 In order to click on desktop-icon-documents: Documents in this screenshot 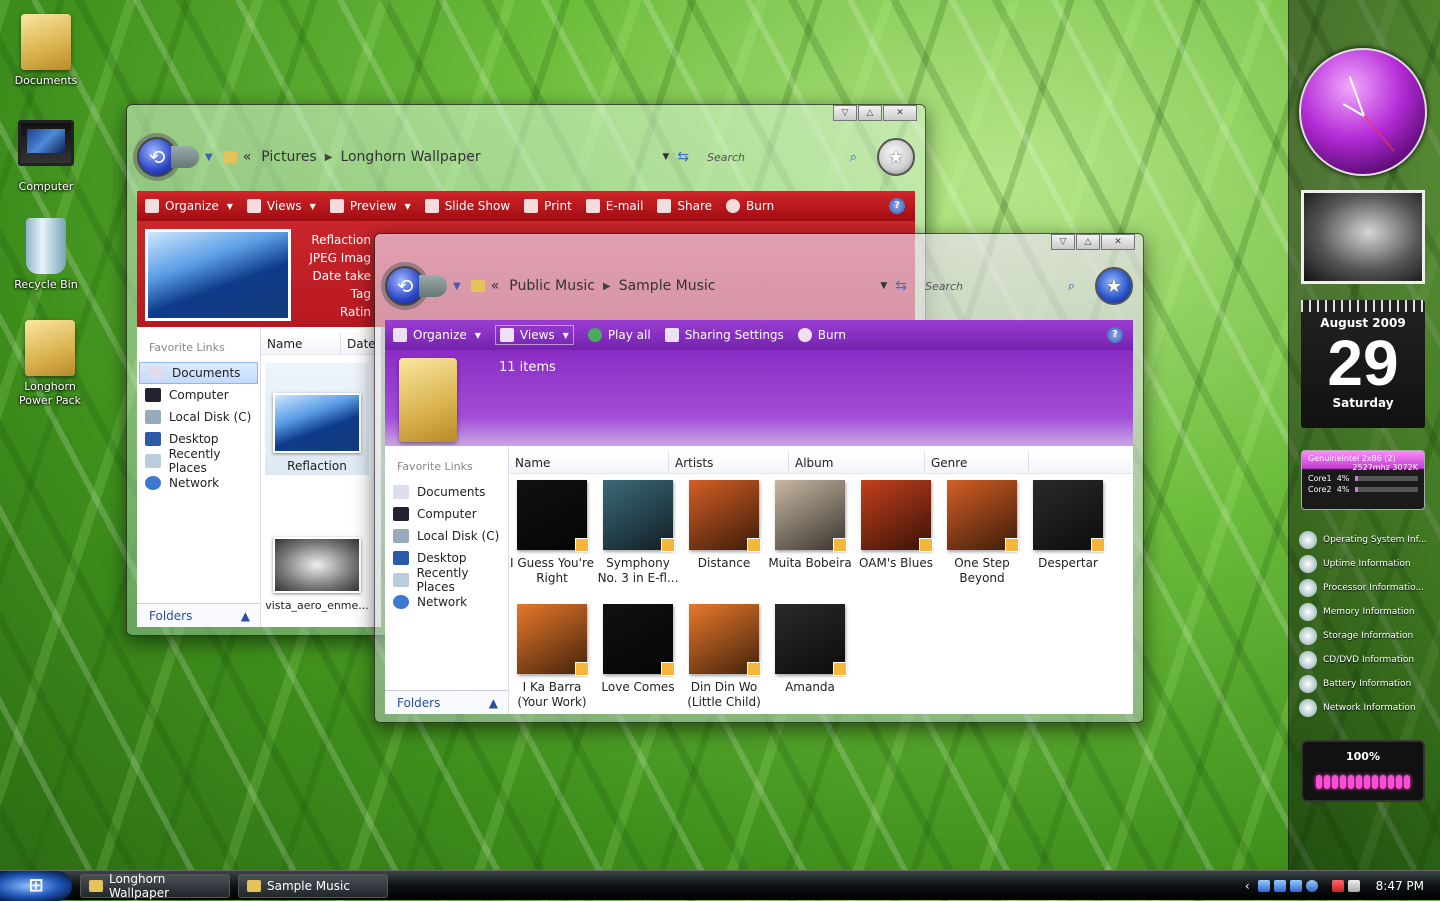, I will do `click(46, 50)`.